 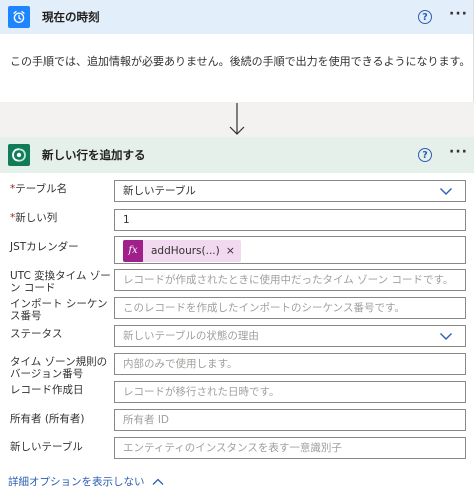 I want to click on token-label: addHours(...), so click(x=185, y=251).